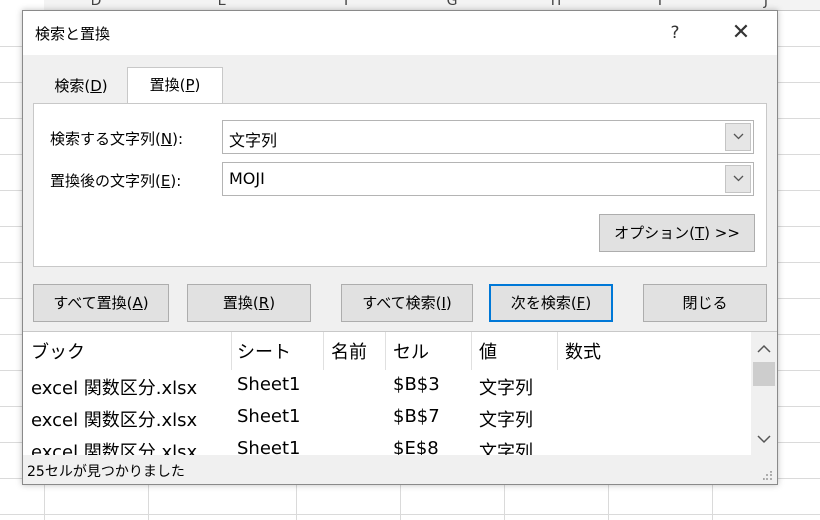  Describe the element at coordinates (253, 139) in the screenshot. I see `find-what-input: 文字列` at that location.